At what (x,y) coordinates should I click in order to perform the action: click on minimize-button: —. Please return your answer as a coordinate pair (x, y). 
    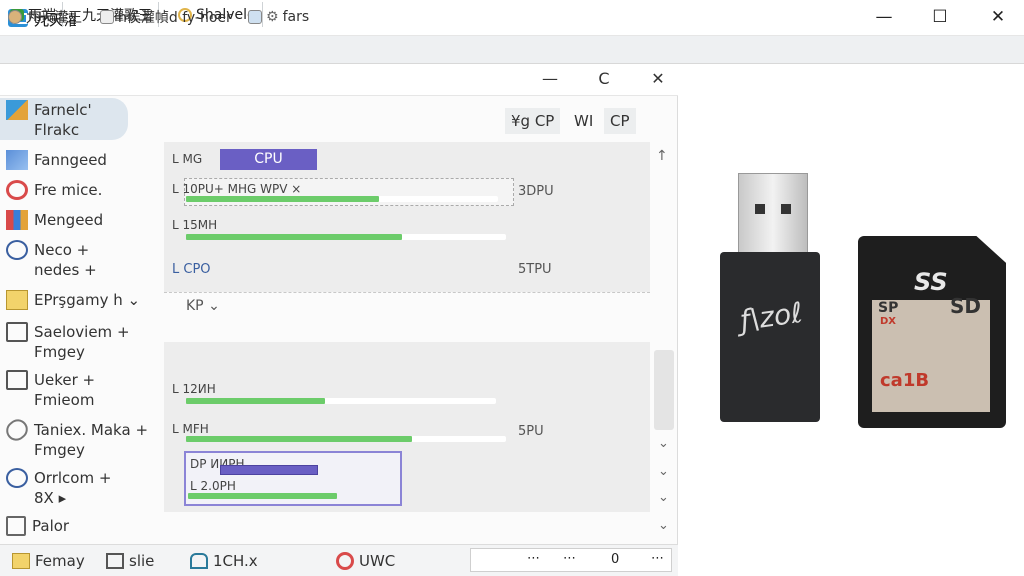
    Looking at the image, I should click on (884, 18).